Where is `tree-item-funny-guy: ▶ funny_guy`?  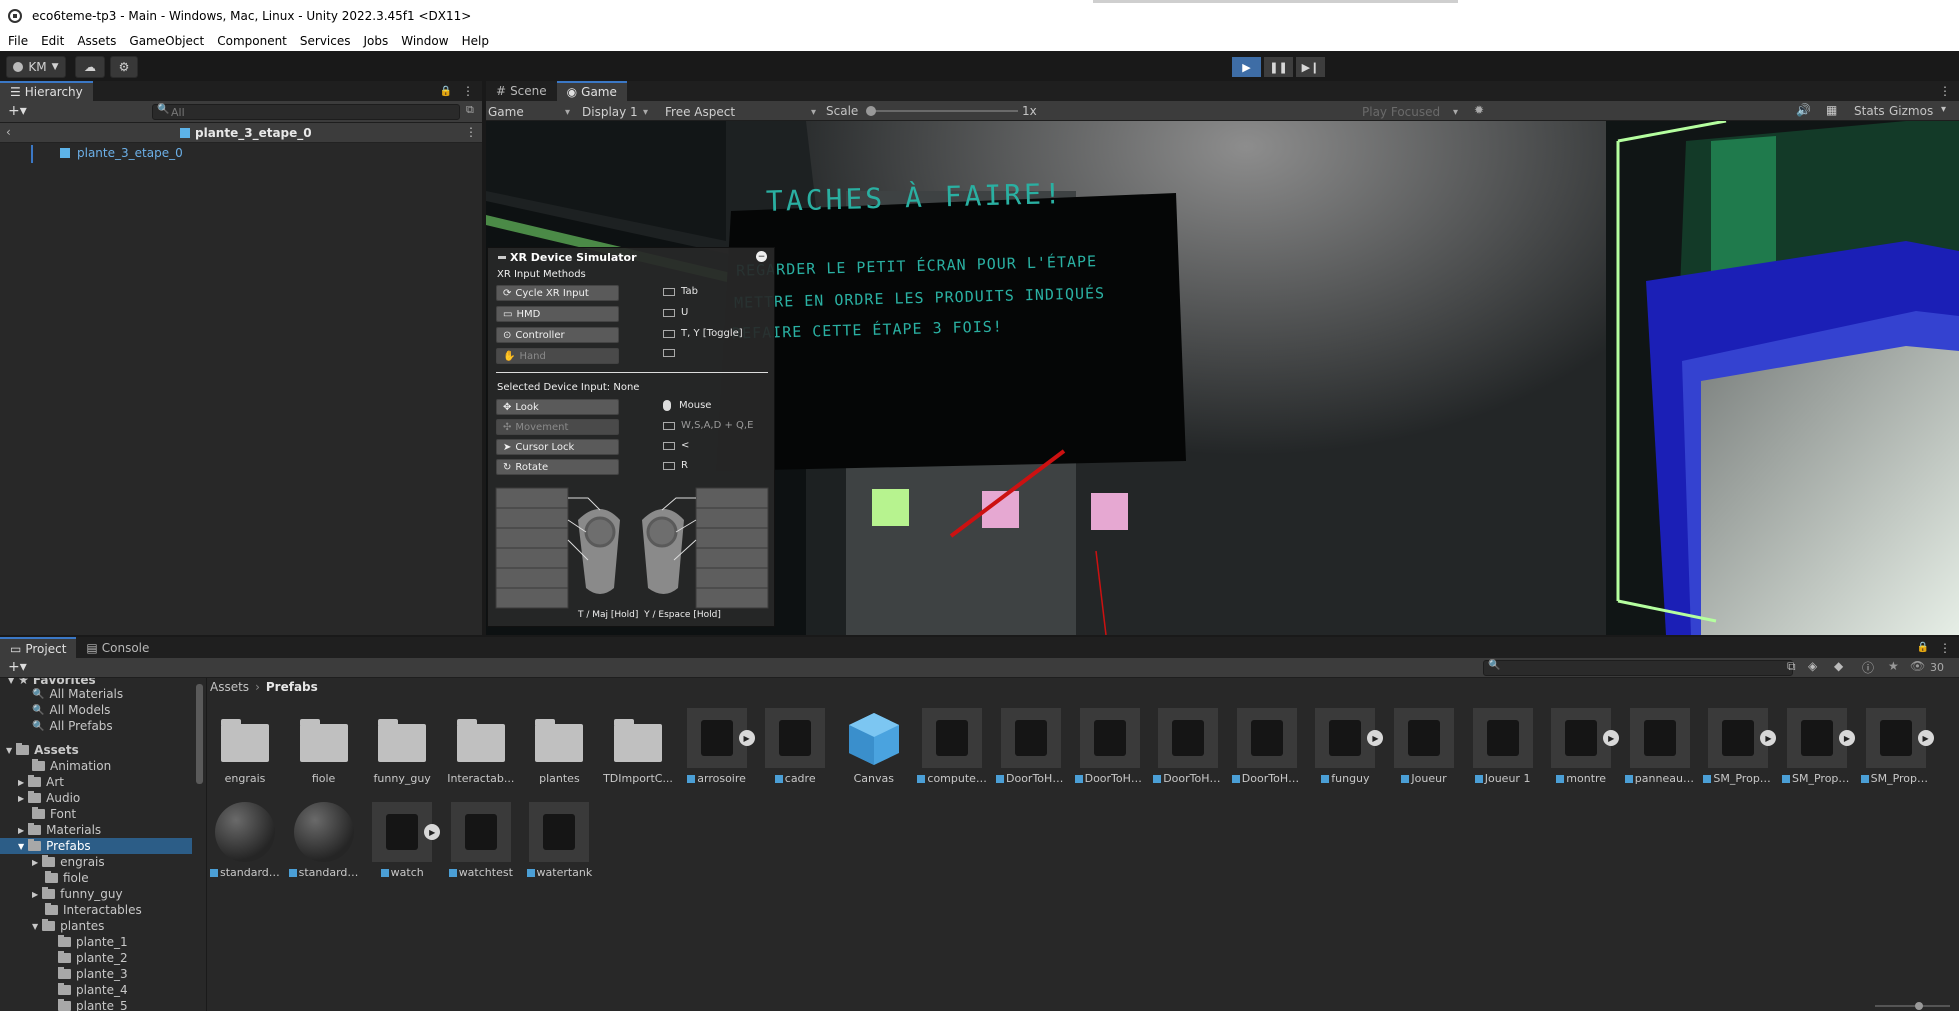
tree-item-funny-guy: ▶ funny_guy is located at coordinates (96, 894).